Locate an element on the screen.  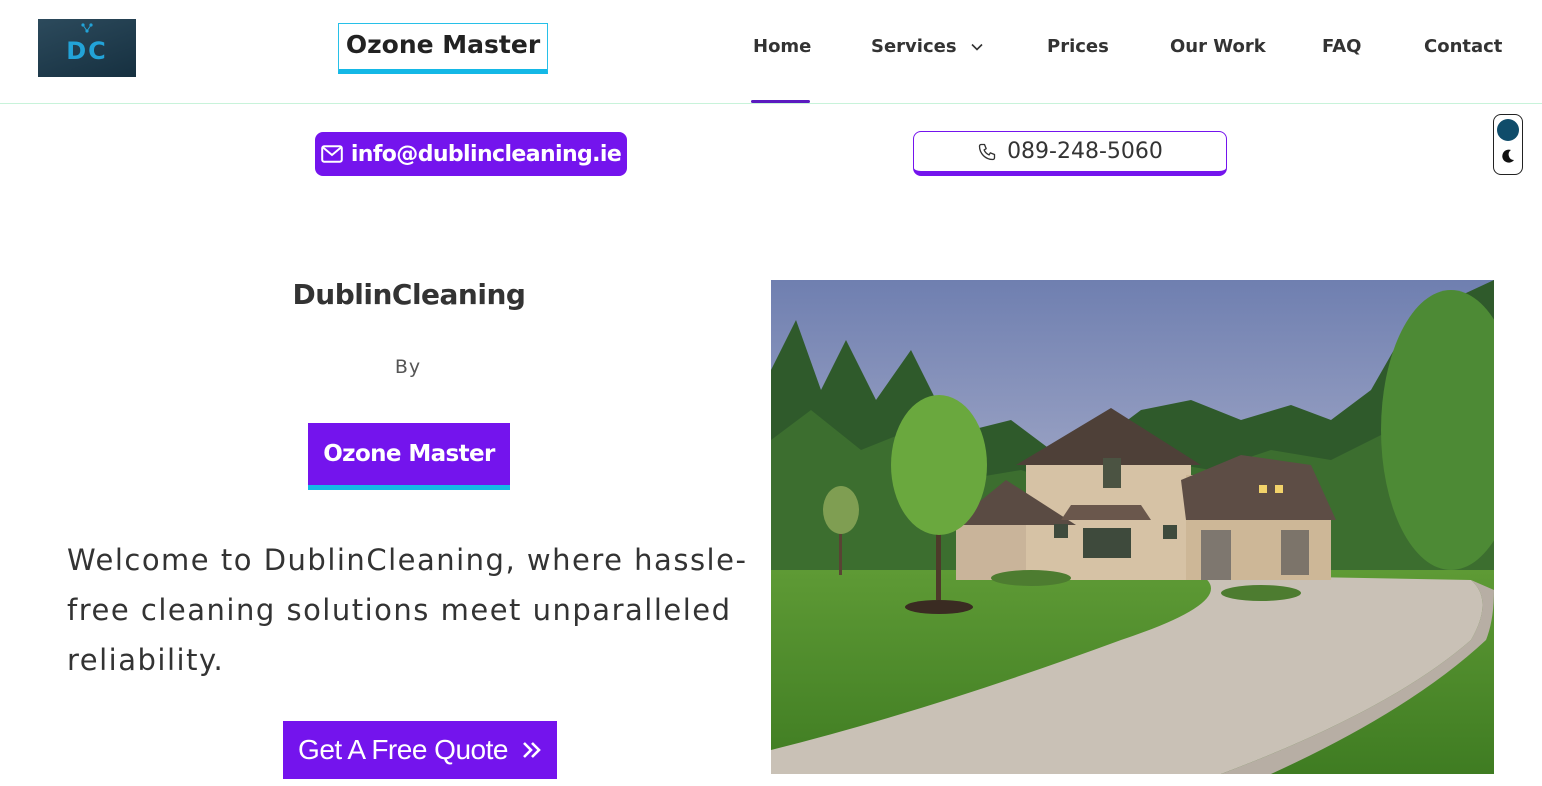
nav-services: Services is located at coordinates (927, 46).